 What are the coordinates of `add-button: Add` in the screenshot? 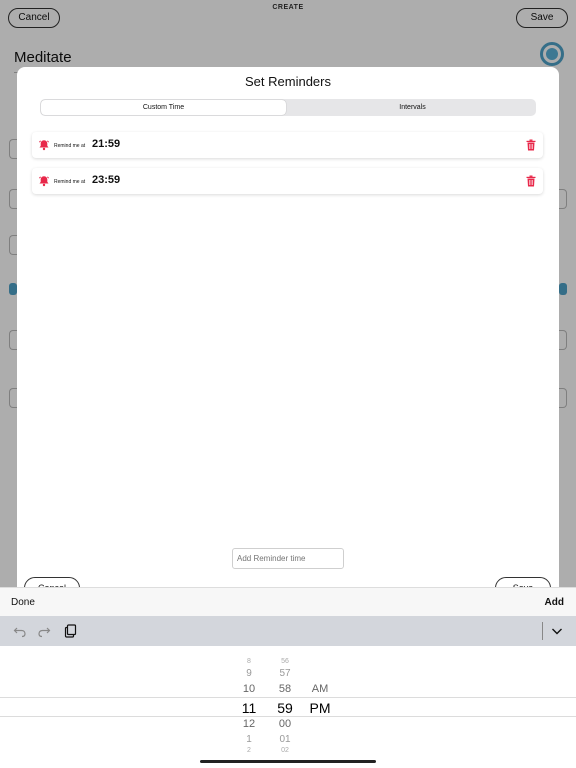 It's located at (554, 602).